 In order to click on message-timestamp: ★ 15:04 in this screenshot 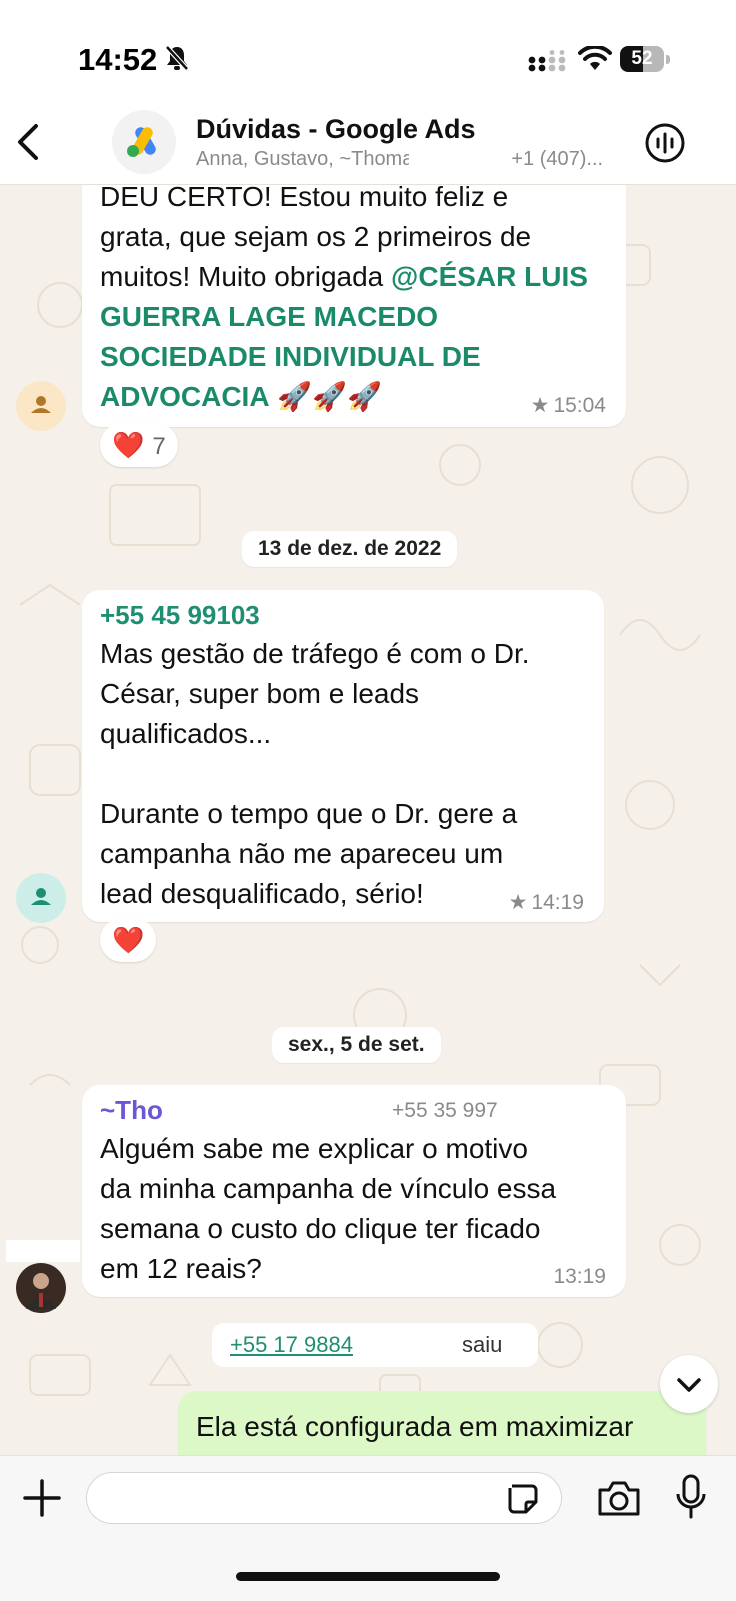, I will do `click(568, 405)`.